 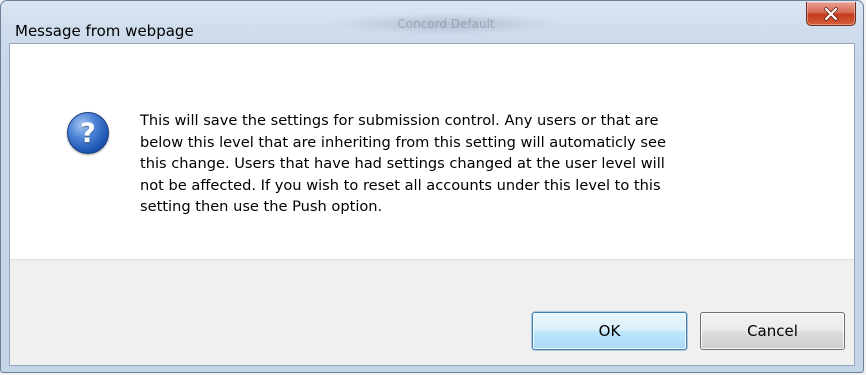 What do you see at coordinates (104, 31) in the screenshot?
I see `dialog-title: Message from webpage` at bounding box center [104, 31].